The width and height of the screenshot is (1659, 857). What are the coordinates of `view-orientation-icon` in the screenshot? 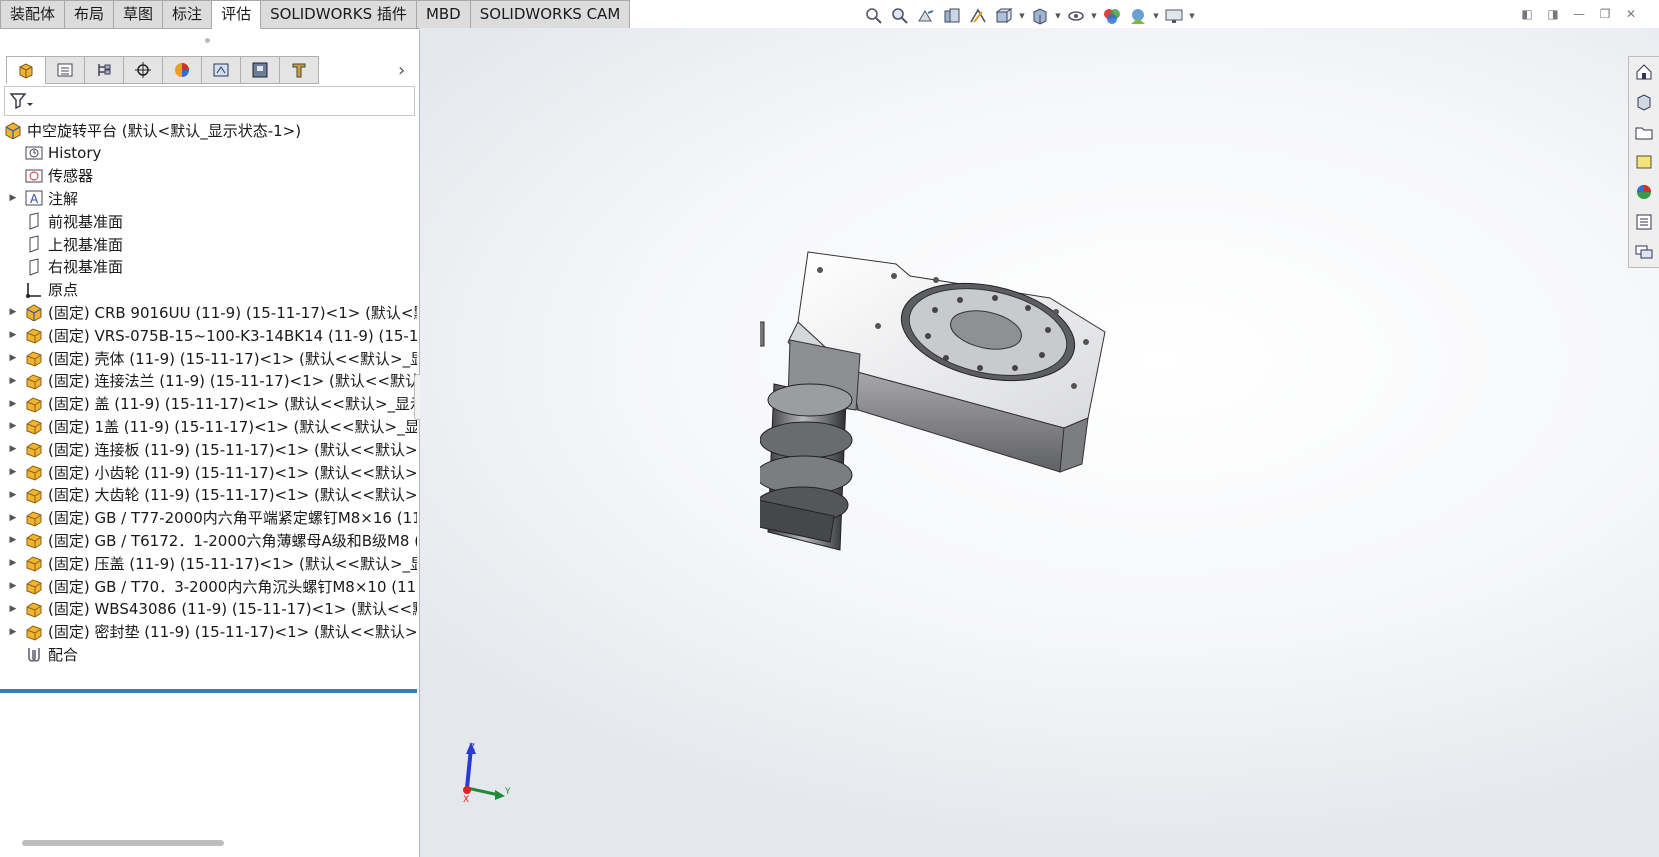 It's located at (1004, 16).